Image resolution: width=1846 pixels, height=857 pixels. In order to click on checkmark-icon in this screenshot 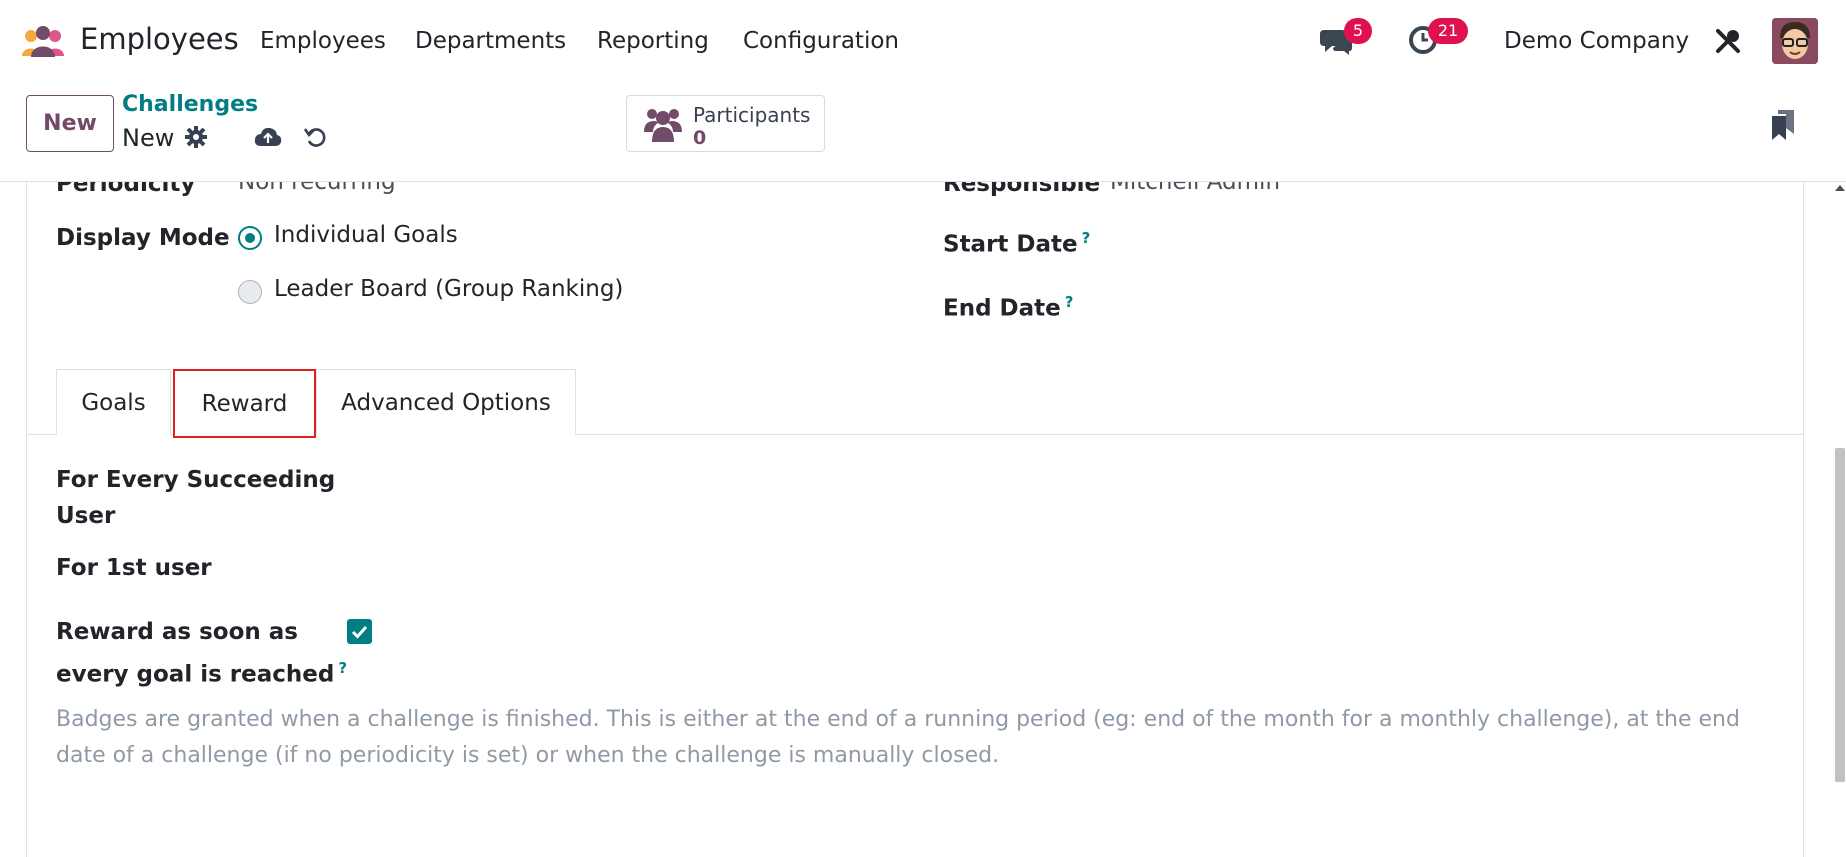, I will do `click(359, 632)`.